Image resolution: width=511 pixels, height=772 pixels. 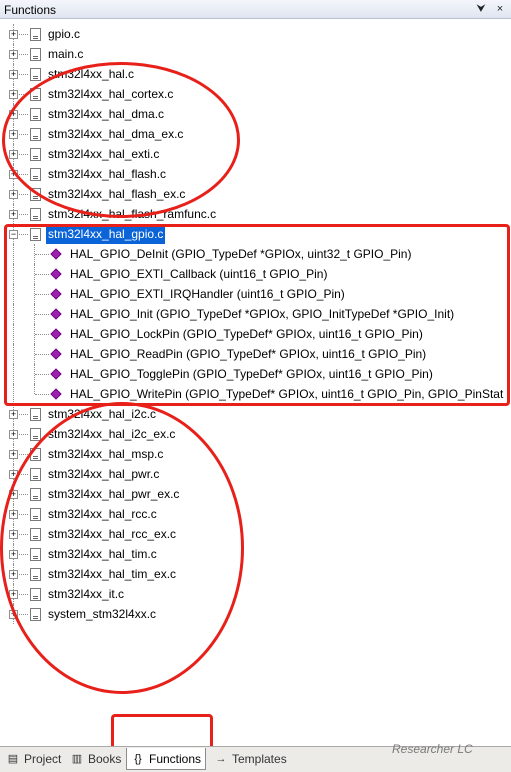 I want to click on tab-label: Templates, so click(x=259, y=759).